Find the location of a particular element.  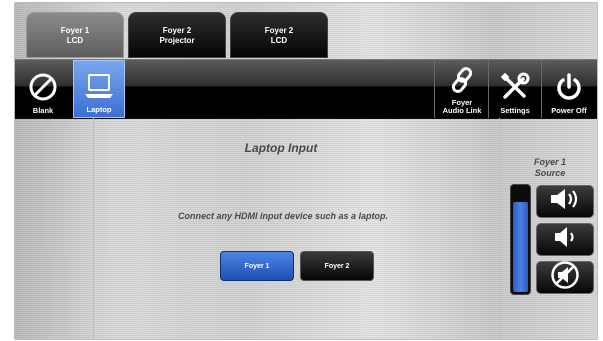

blank-button: Blank is located at coordinates (43, 89).